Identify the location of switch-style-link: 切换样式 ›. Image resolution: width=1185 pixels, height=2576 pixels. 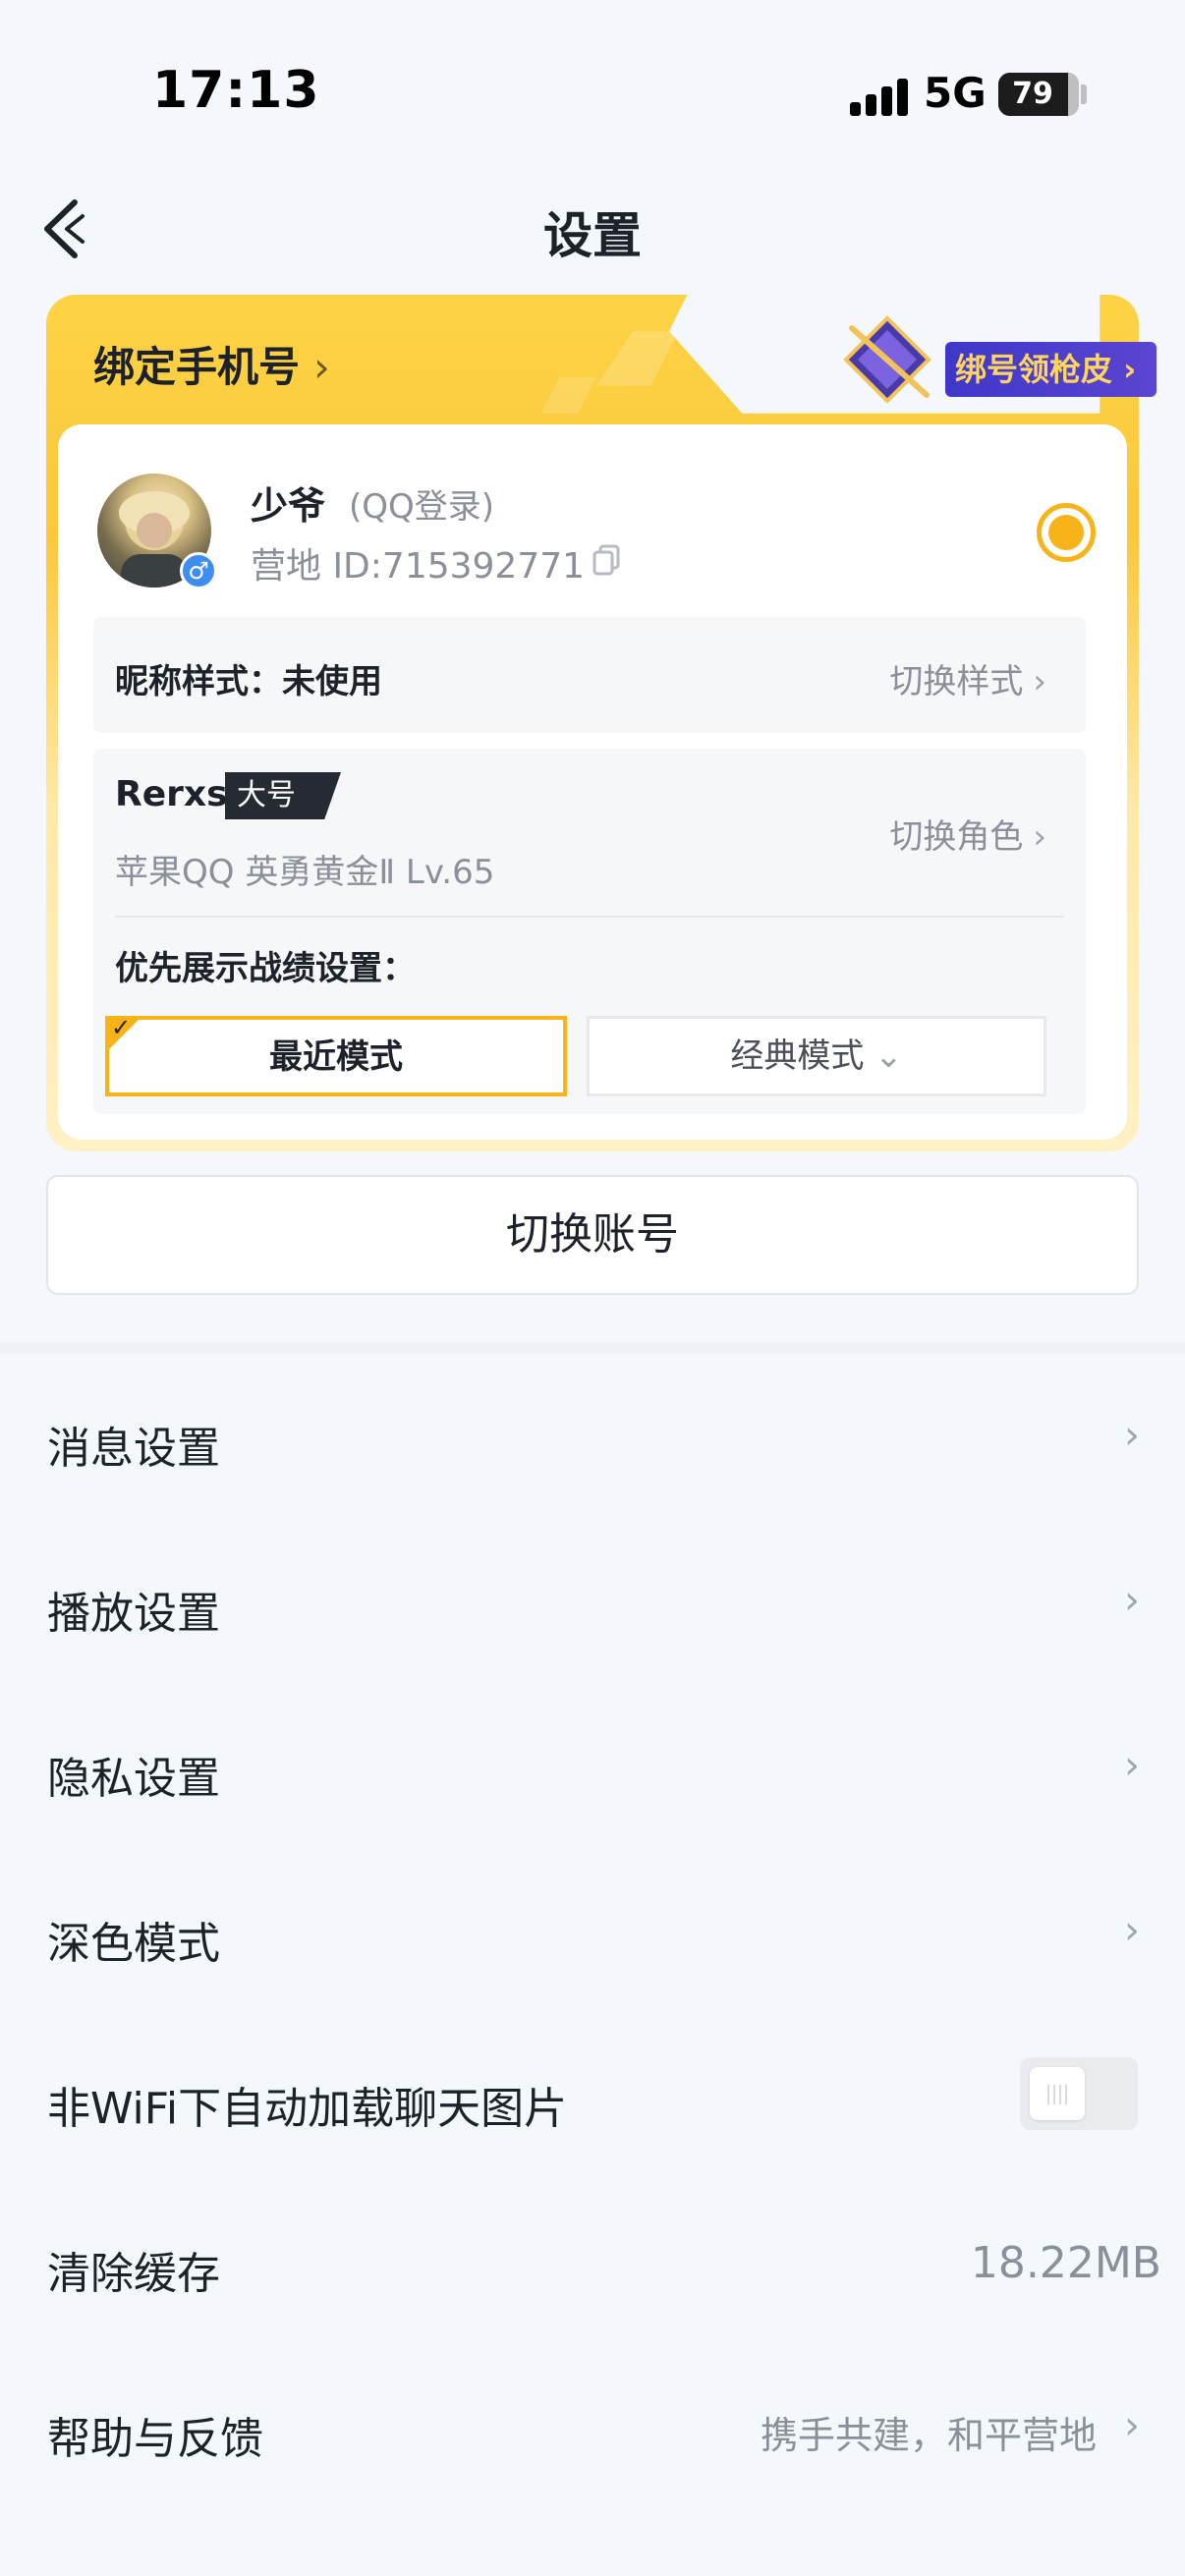
(968, 678).